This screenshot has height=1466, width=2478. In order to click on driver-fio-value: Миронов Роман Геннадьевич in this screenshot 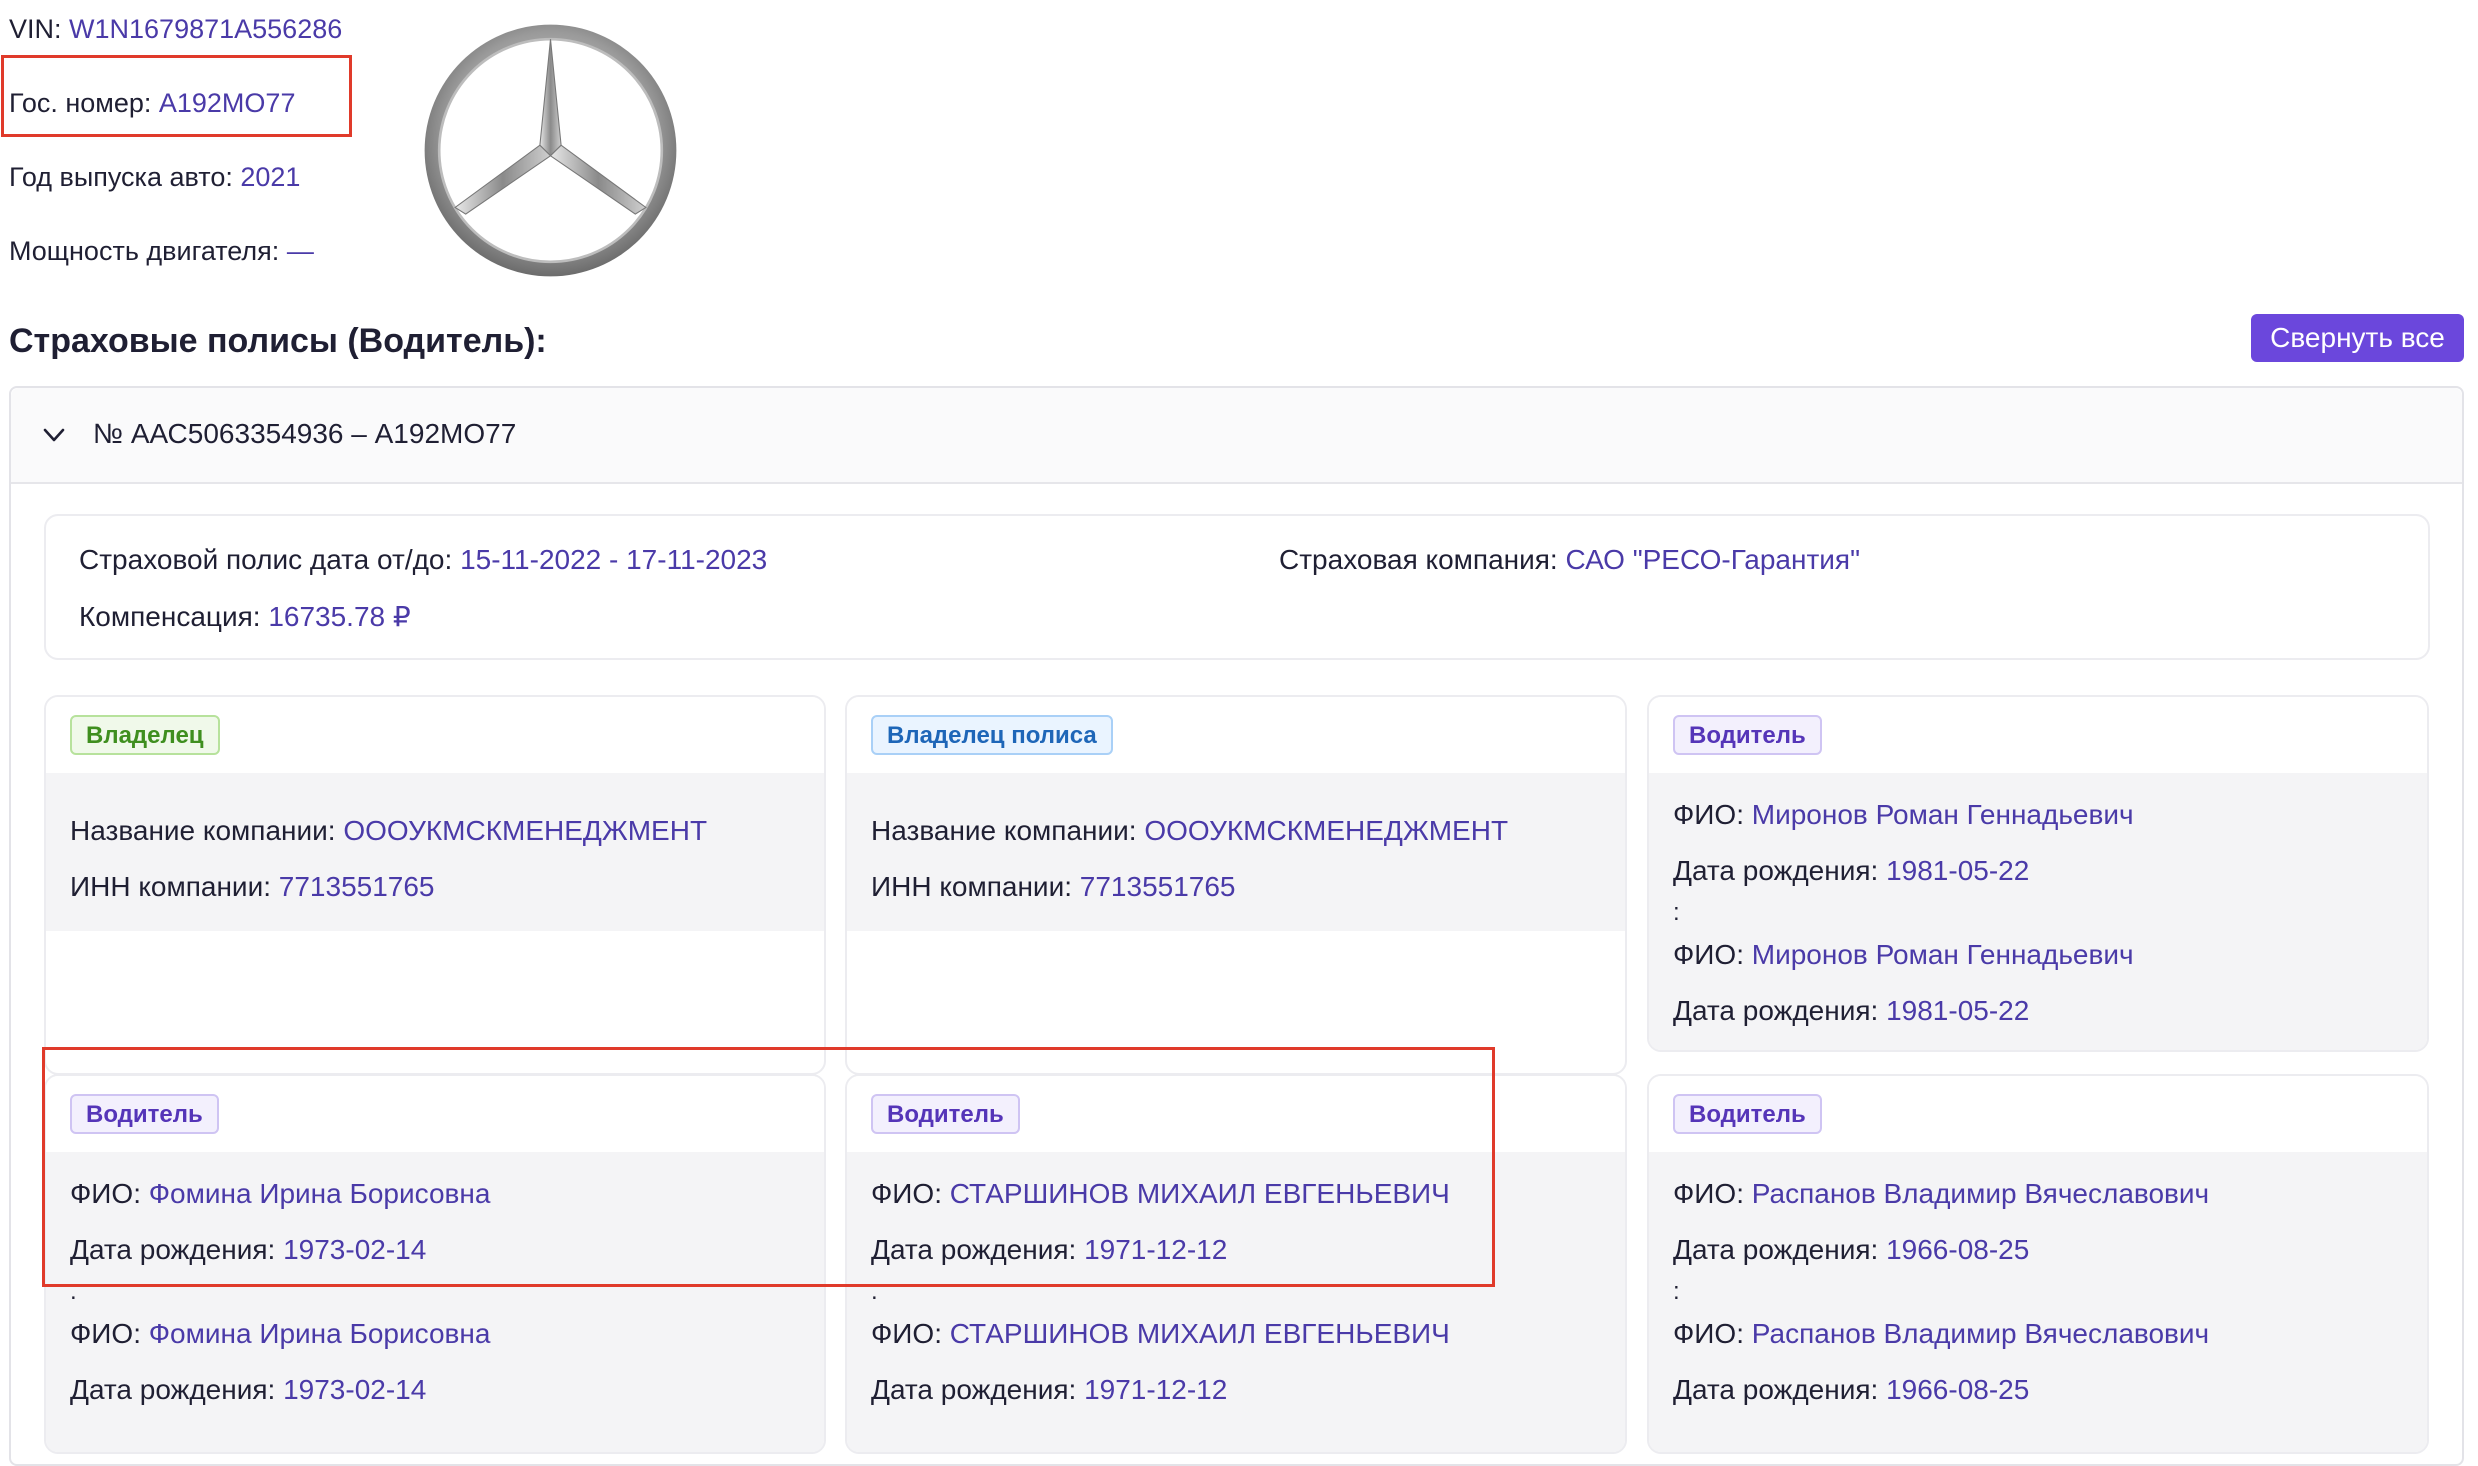, I will do `click(1942, 954)`.